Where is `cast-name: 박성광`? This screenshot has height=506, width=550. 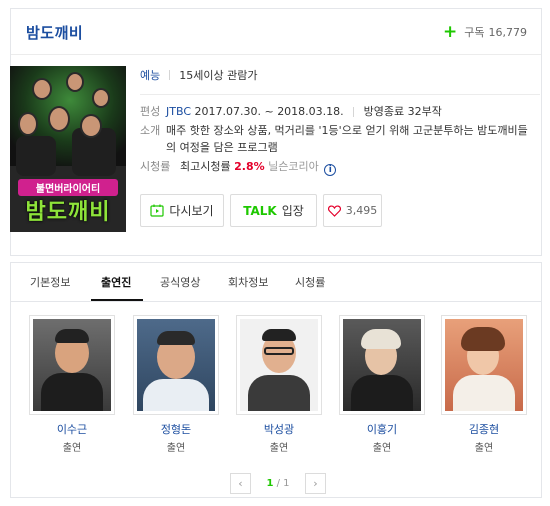
cast-name: 박성광 is located at coordinates (279, 429).